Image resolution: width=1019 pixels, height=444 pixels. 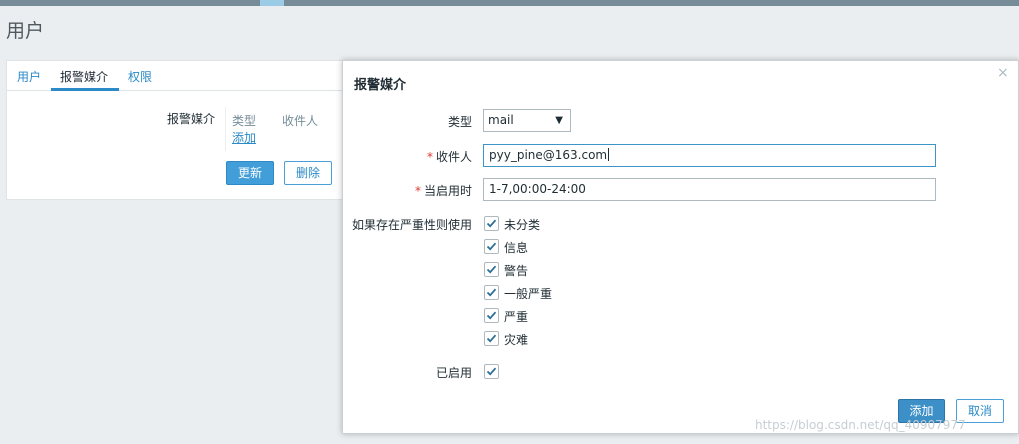 I want to click on enabled-checkbox, so click(x=491, y=371).